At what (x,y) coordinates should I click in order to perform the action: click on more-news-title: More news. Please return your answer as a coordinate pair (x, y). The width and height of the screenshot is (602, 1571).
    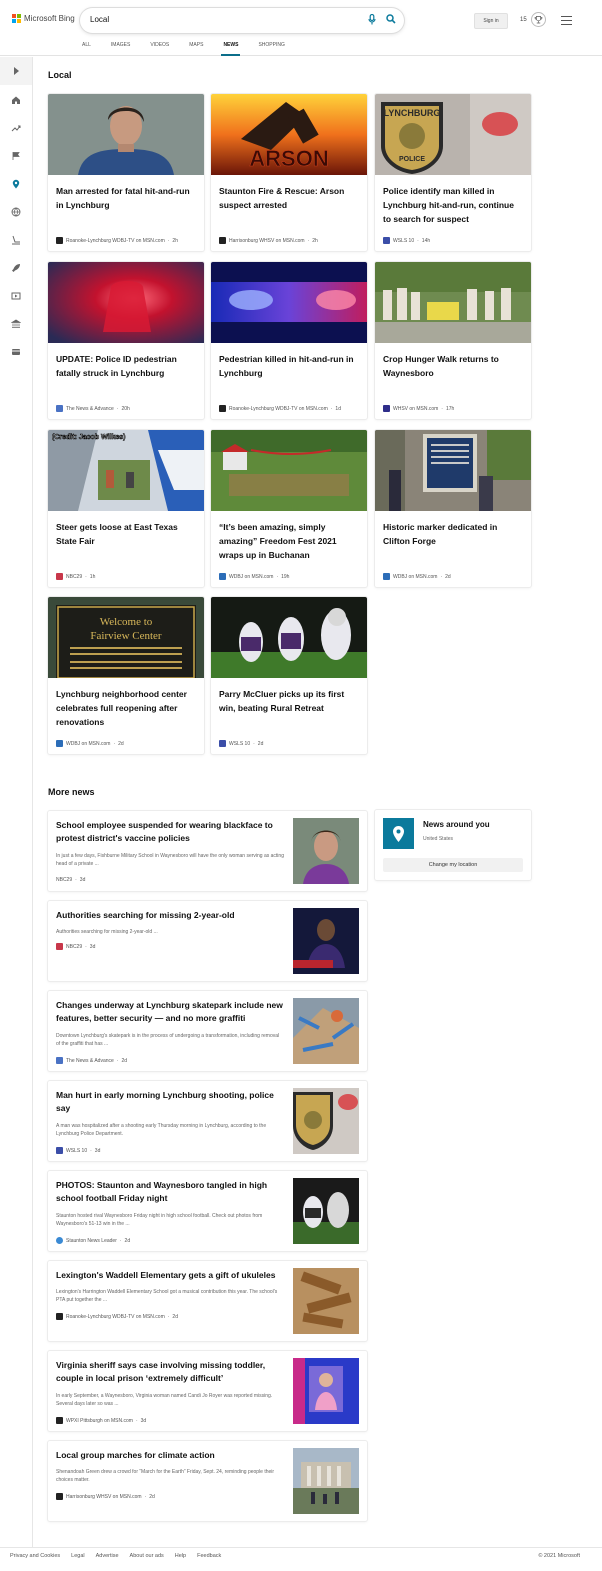
    Looking at the image, I should click on (71, 792).